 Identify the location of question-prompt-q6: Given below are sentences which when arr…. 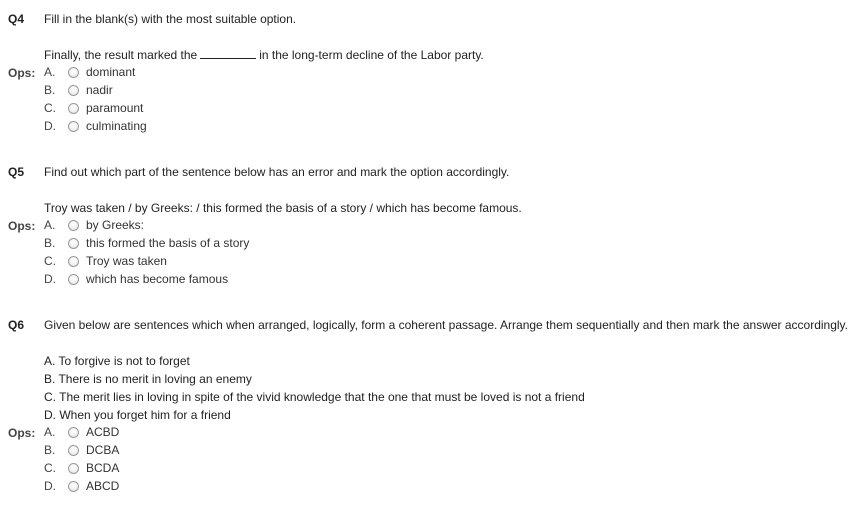
(446, 325).